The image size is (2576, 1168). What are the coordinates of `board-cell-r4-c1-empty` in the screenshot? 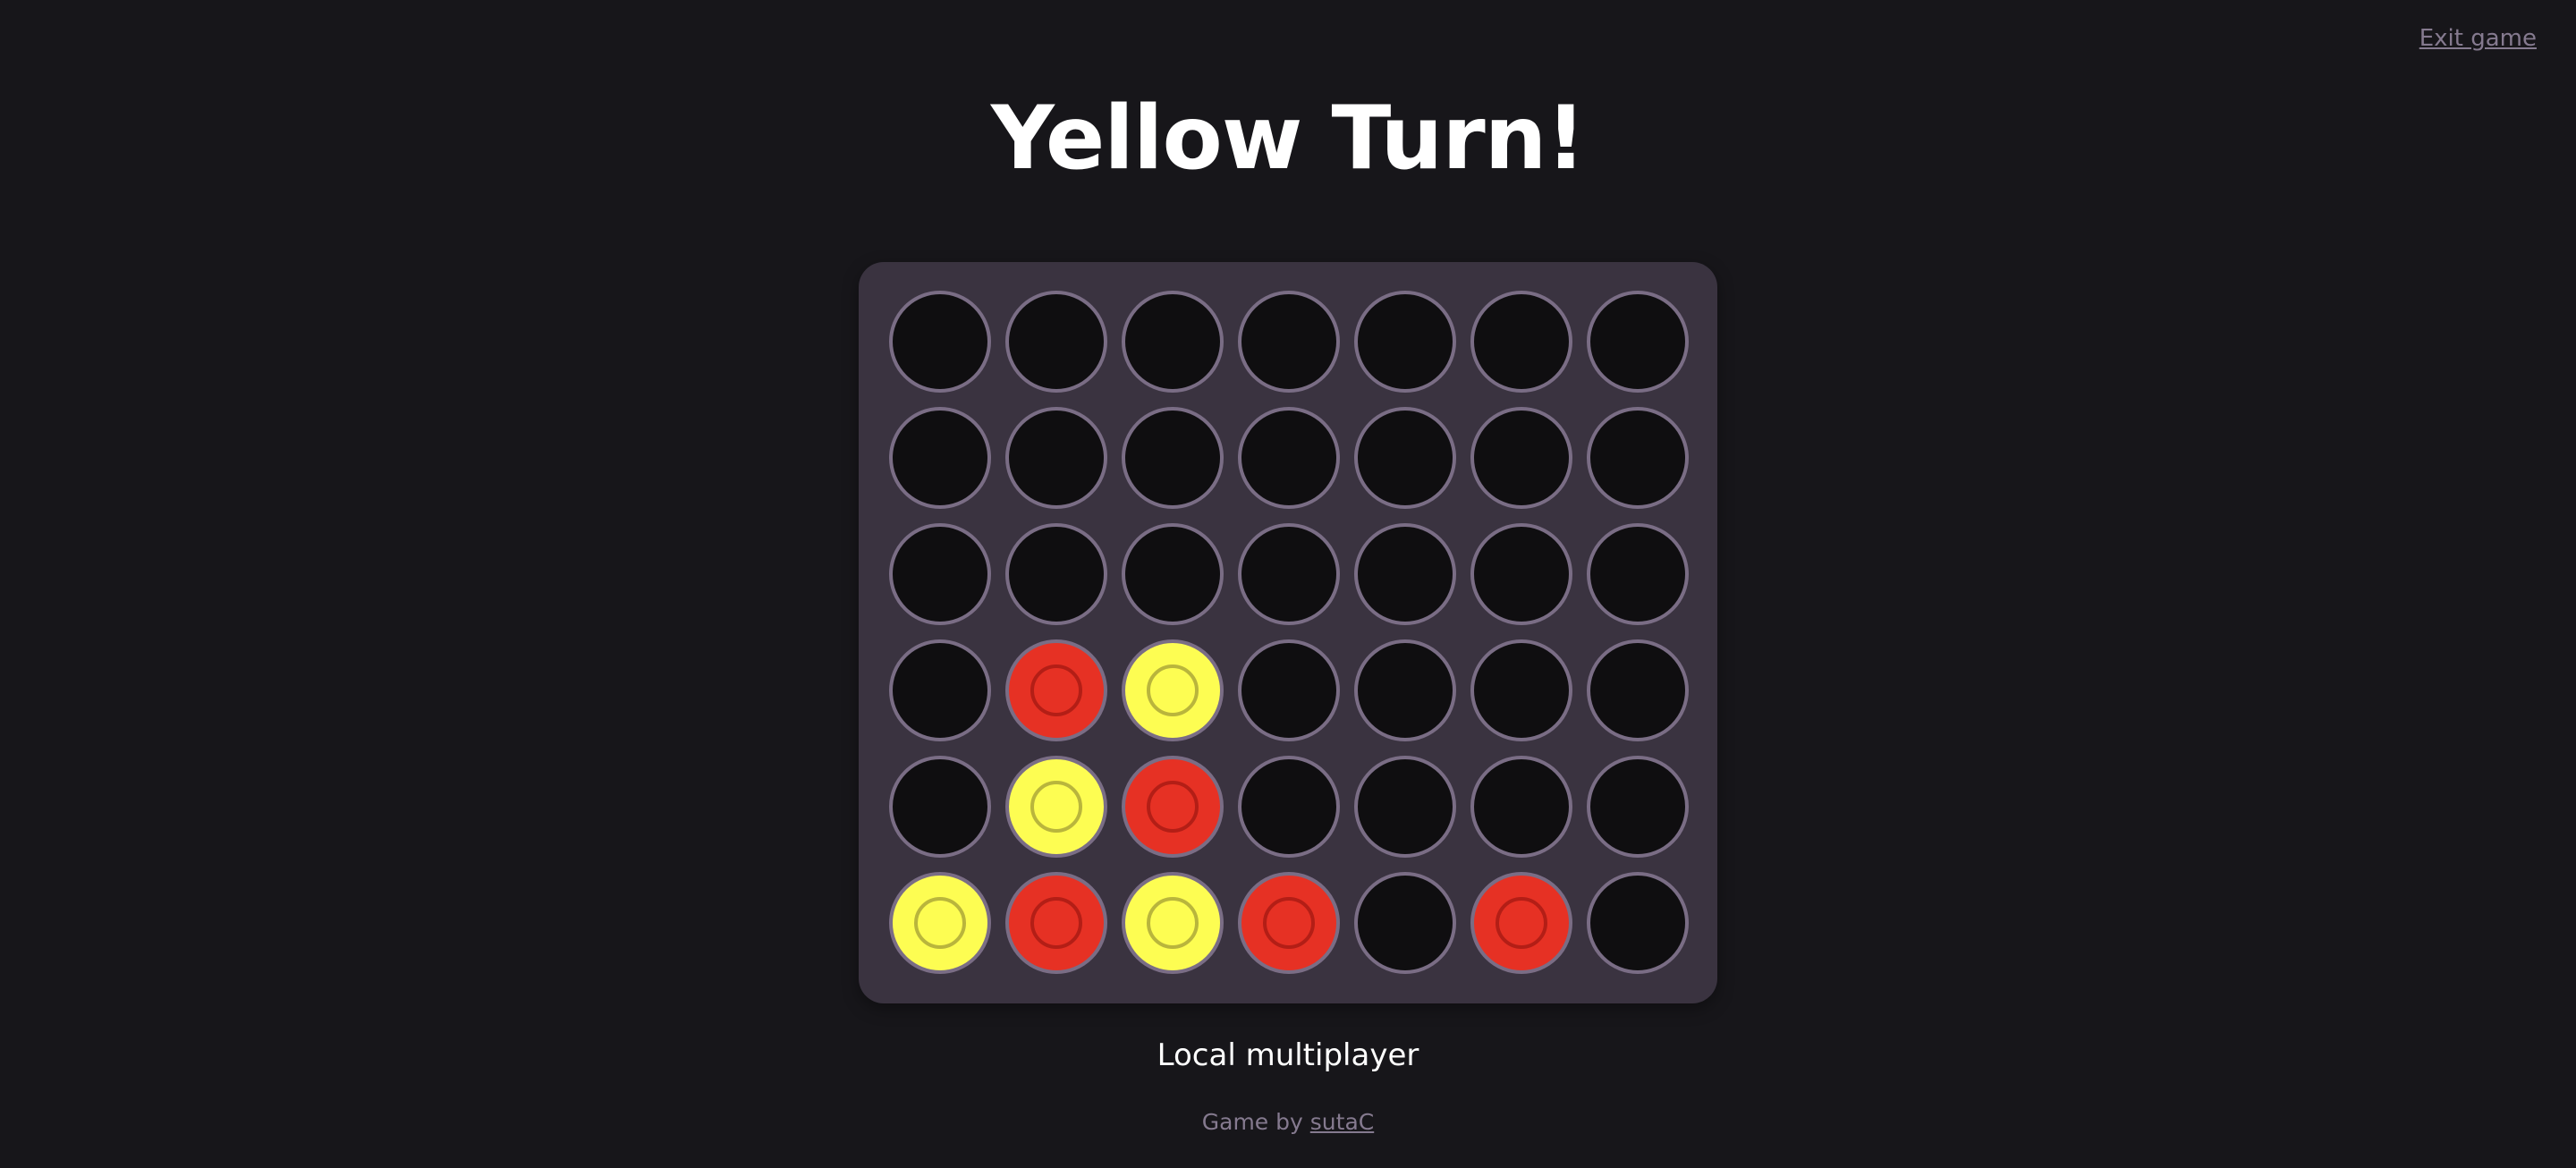 It's located at (940, 690).